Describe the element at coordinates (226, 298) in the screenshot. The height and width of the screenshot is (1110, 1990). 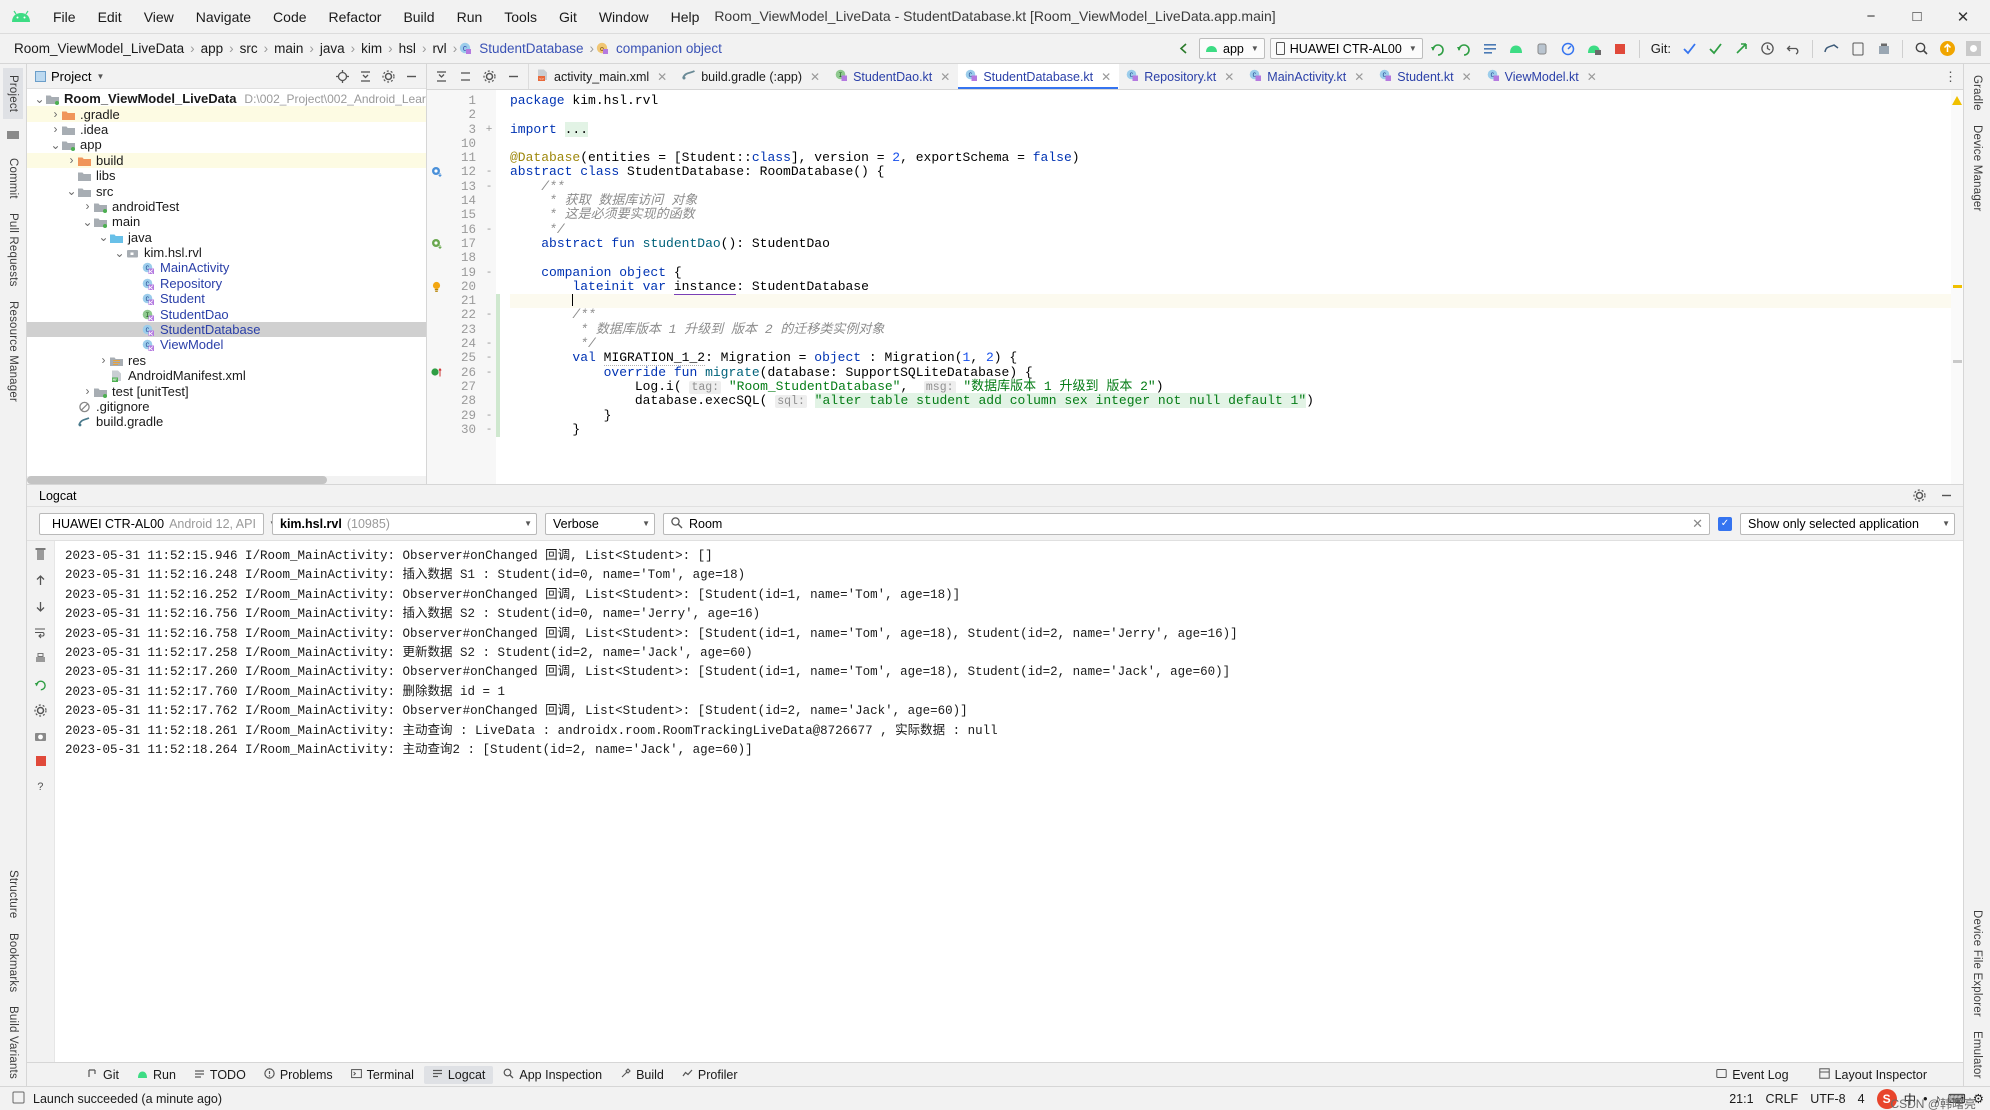
I see `tree-item: C Student` at that location.